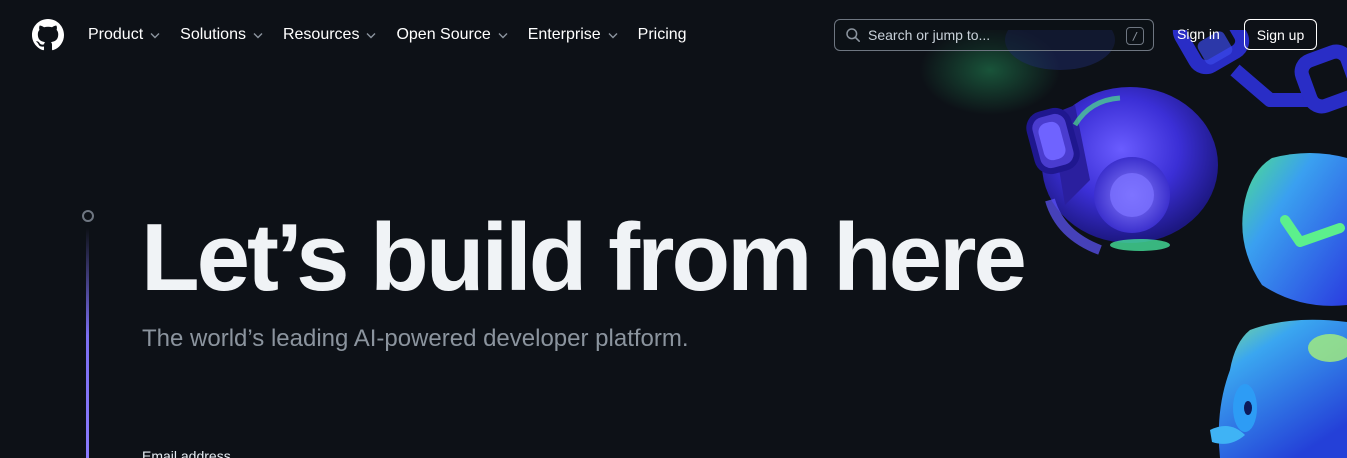 The height and width of the screenshot is (458, 1347). Describe the element at coordinates (1280, 34) in the screenshot. I see `sign-up-button: Sign up` at that location.